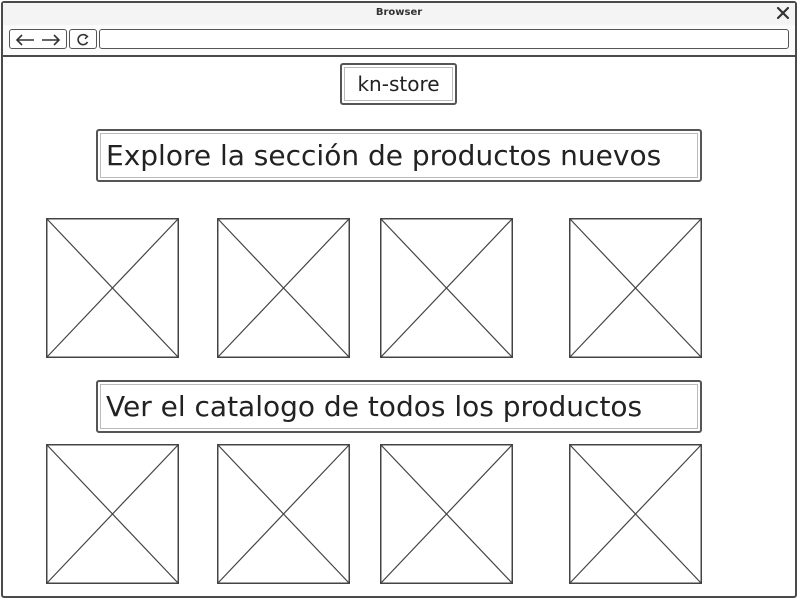 The image size is (800, 601). Describe the element at coordinates (51, 39) in the screenshot. I see `arrow-right-icon` at that location.